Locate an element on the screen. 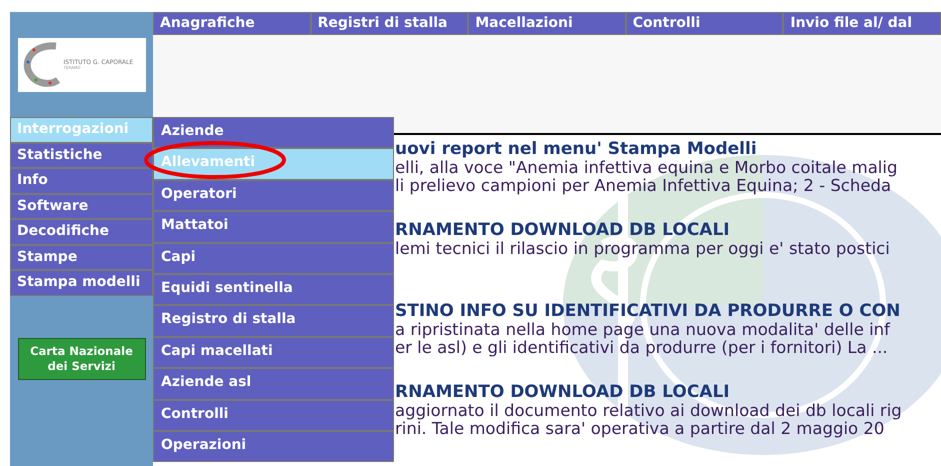 This screenshot has width=941, height=466. sidebar-item: Statistiche is located at coordinates (81, 155).